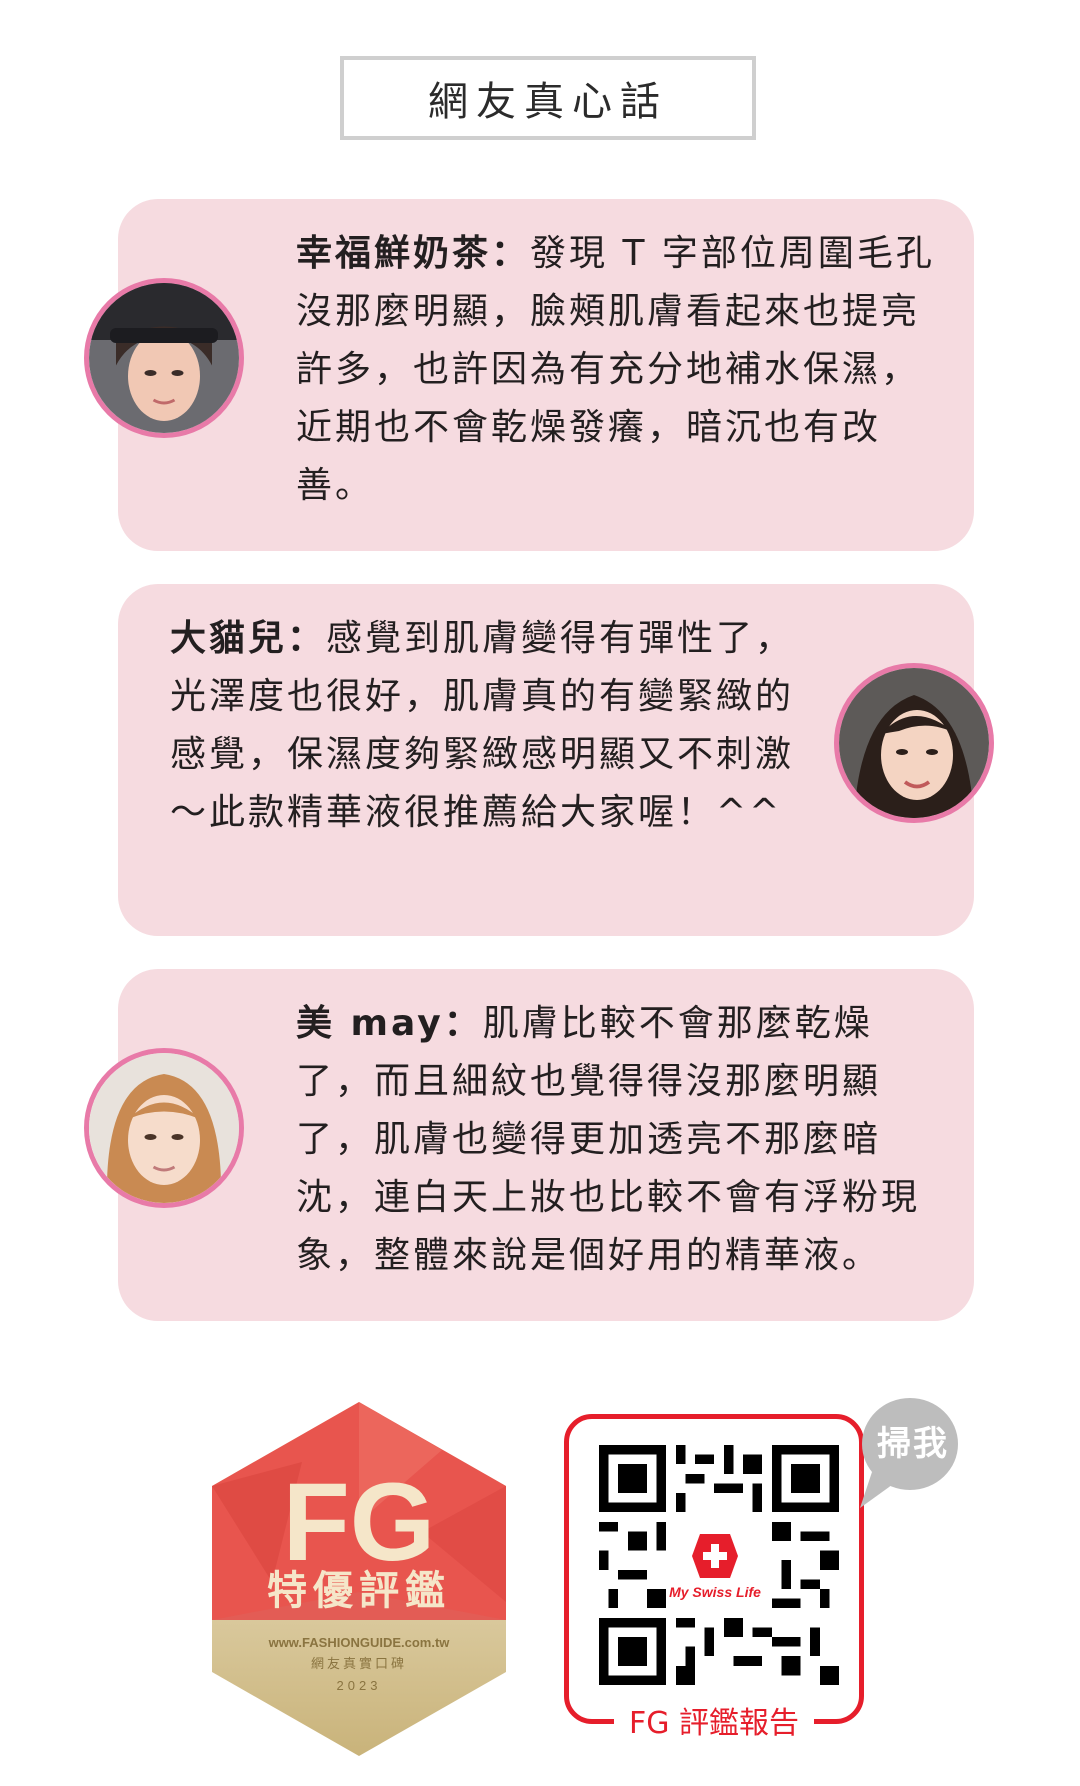  Describe the element at coordinates (913, 1444) in the screenshot. I see `scan-me-text: 掃我` at that location.